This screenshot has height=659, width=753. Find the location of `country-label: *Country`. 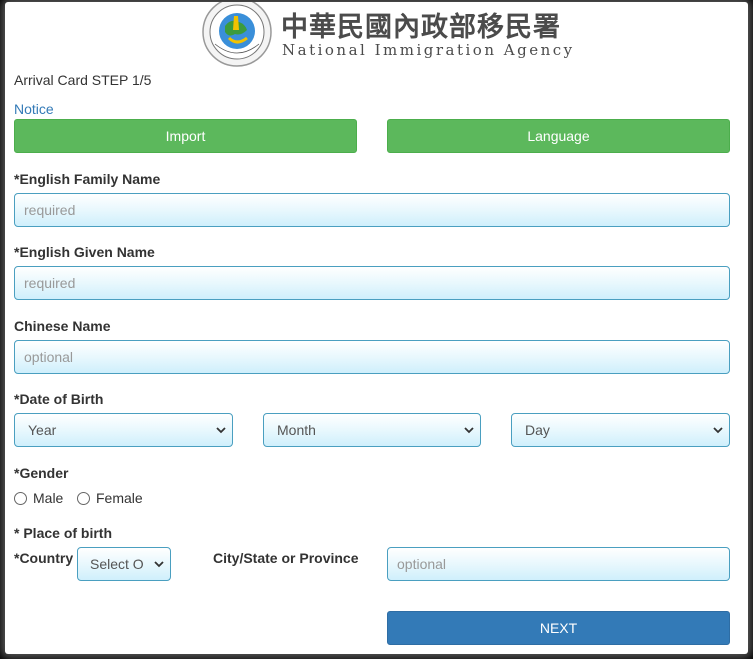

country-label: *Country is located at coordinates (44, 558).